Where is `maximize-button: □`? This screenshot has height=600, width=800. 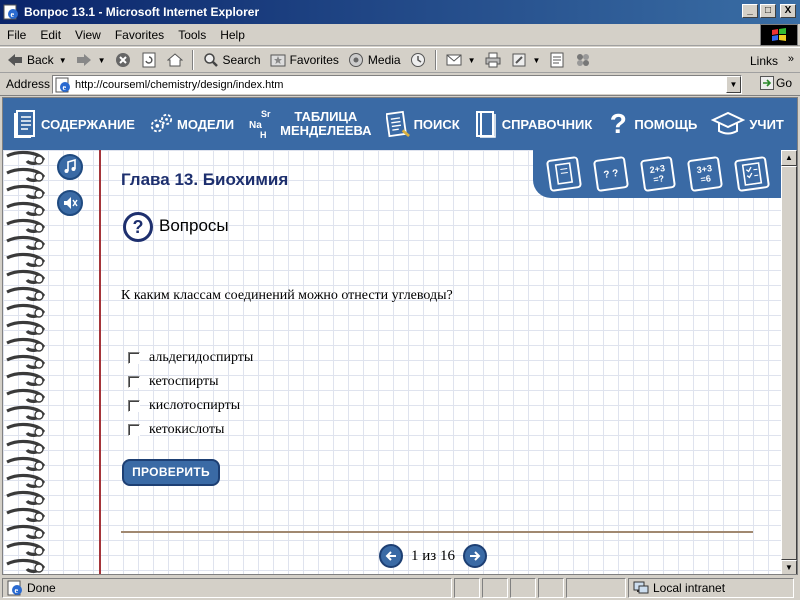
maximize-button: □ is located at coordinates (768, 11).